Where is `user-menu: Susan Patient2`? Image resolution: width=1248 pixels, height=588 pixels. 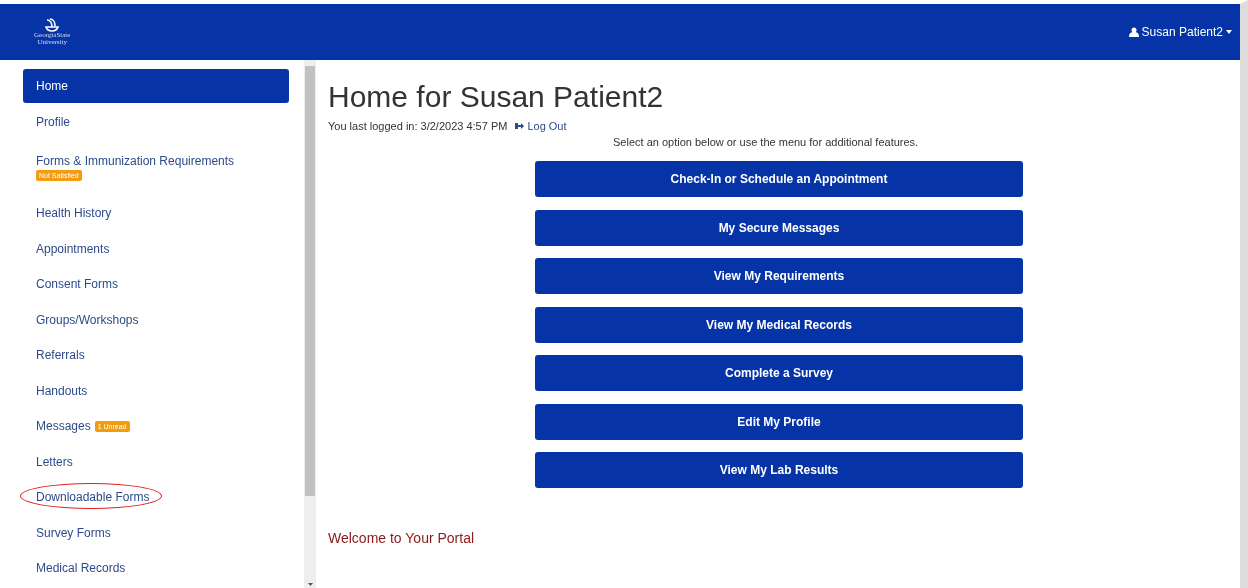
user-menu: Susan Patient2 is located at coordinates (1180, 32).